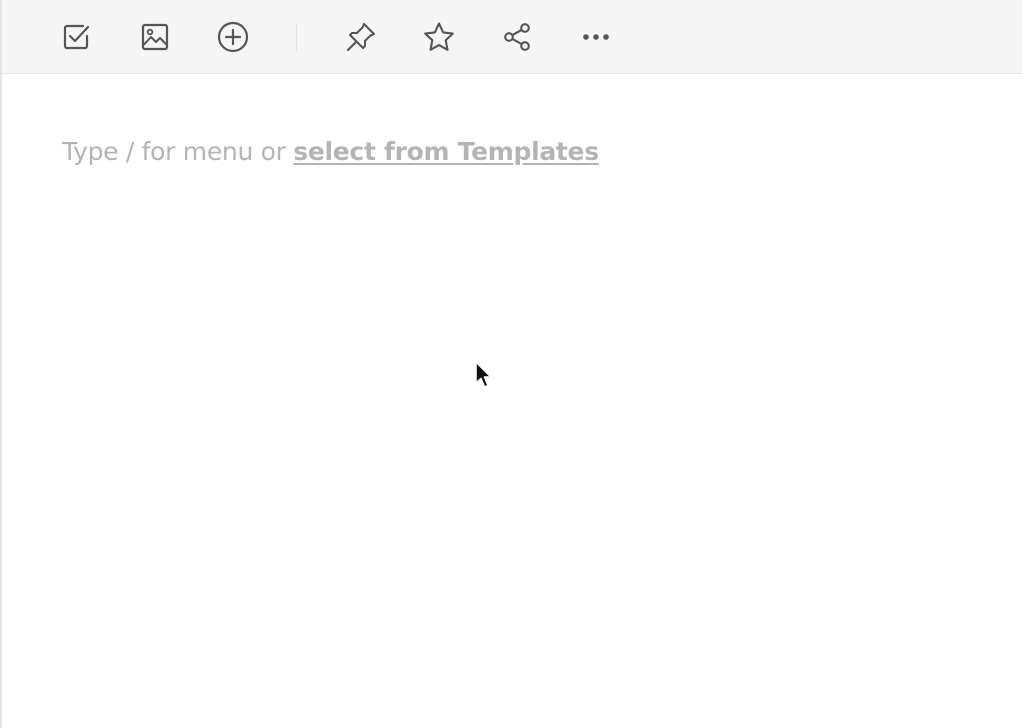 The width and height of the screenshot is (1022, 728). I want to click on pin-button, so click(361, 37).